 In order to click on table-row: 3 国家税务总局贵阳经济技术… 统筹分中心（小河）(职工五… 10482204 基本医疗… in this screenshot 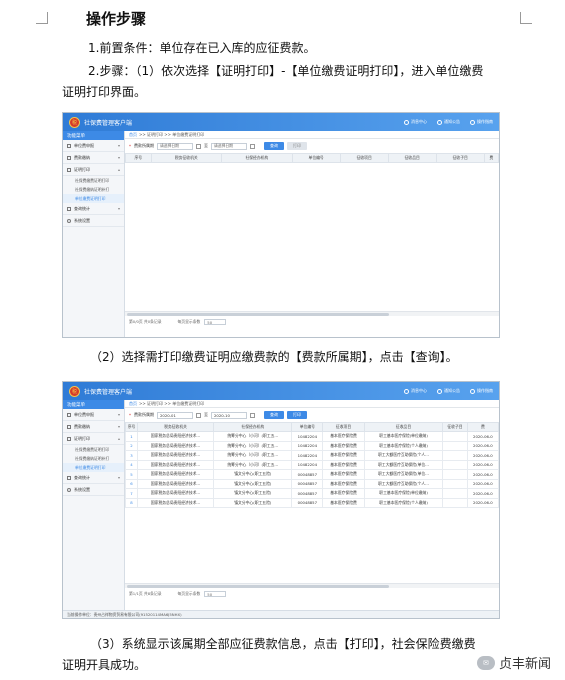, I will do `click(312, 455)`.